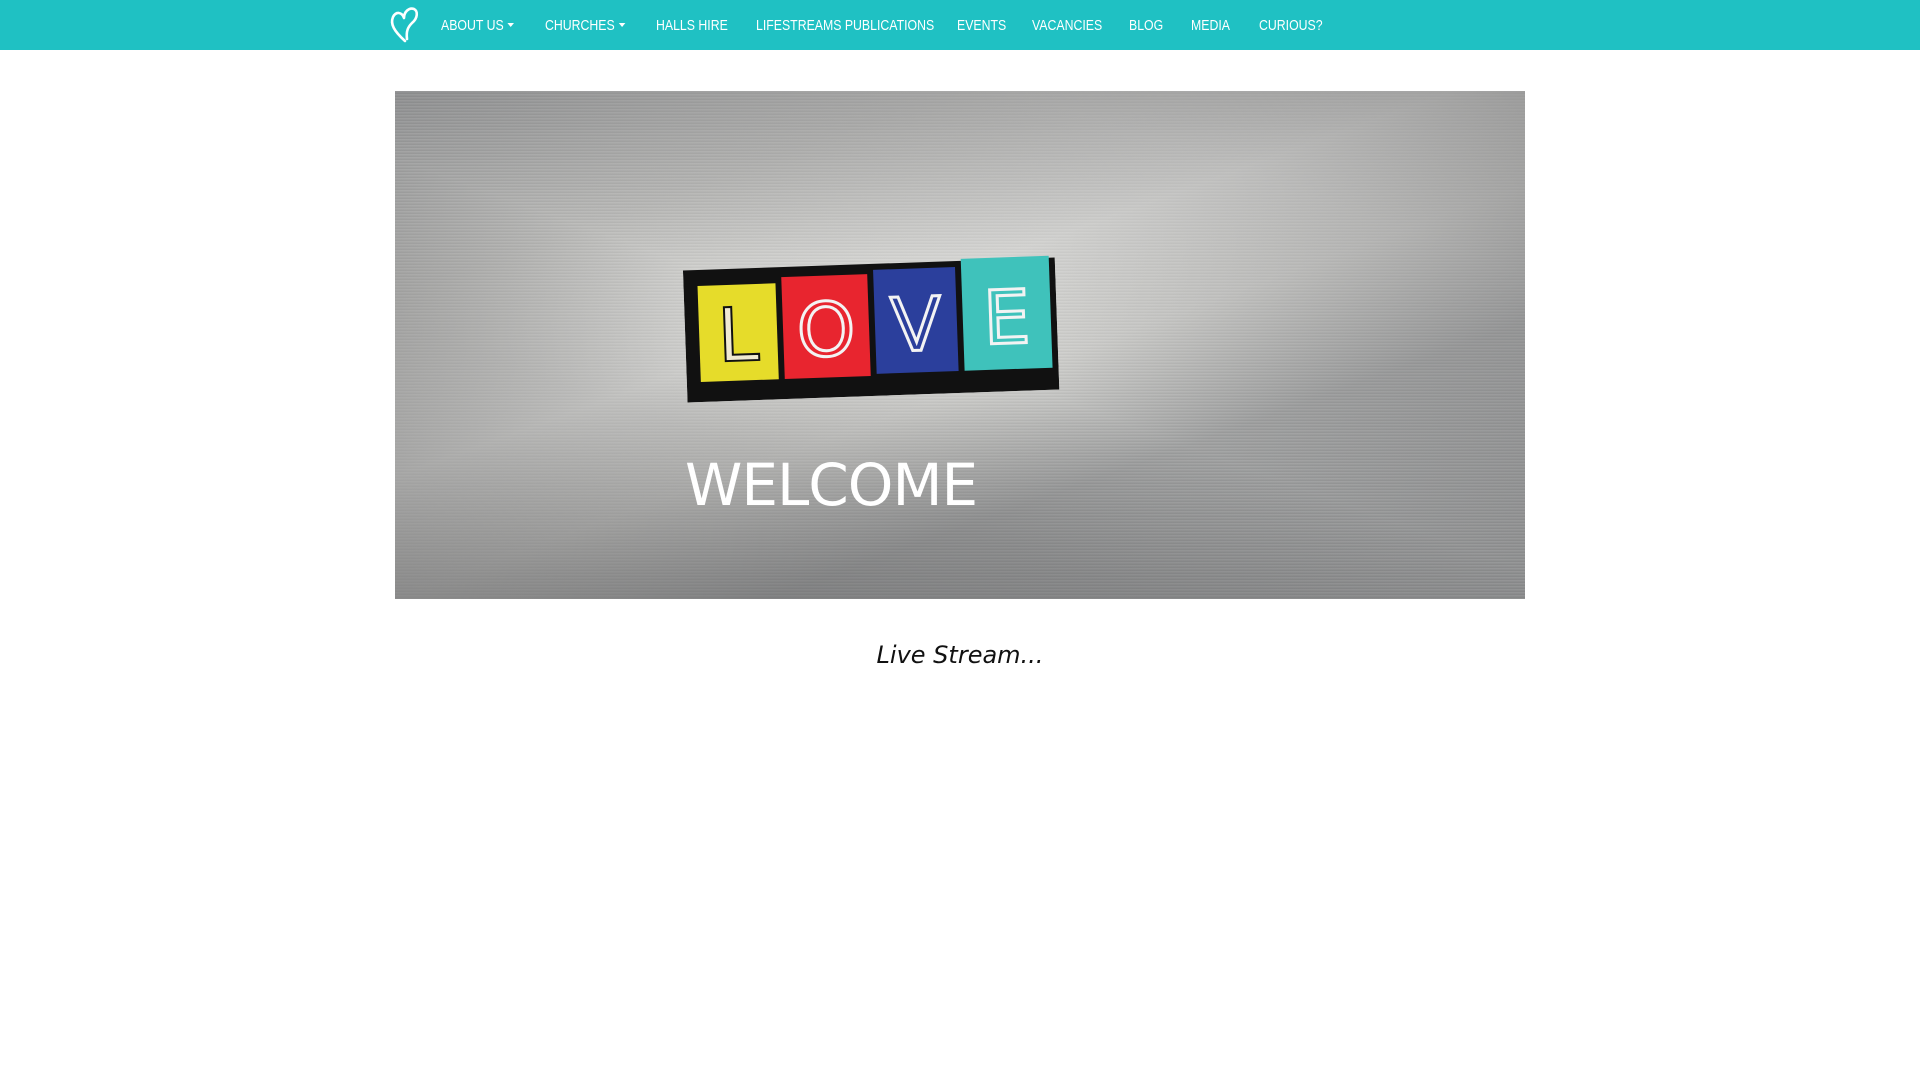 The width and height of the screenshot is (1920, 1080). What do you see at coordinates (831, 485) in the screenshot?
I see `hero-welcome-title: WELCOME` at bounding box center [831, 485].